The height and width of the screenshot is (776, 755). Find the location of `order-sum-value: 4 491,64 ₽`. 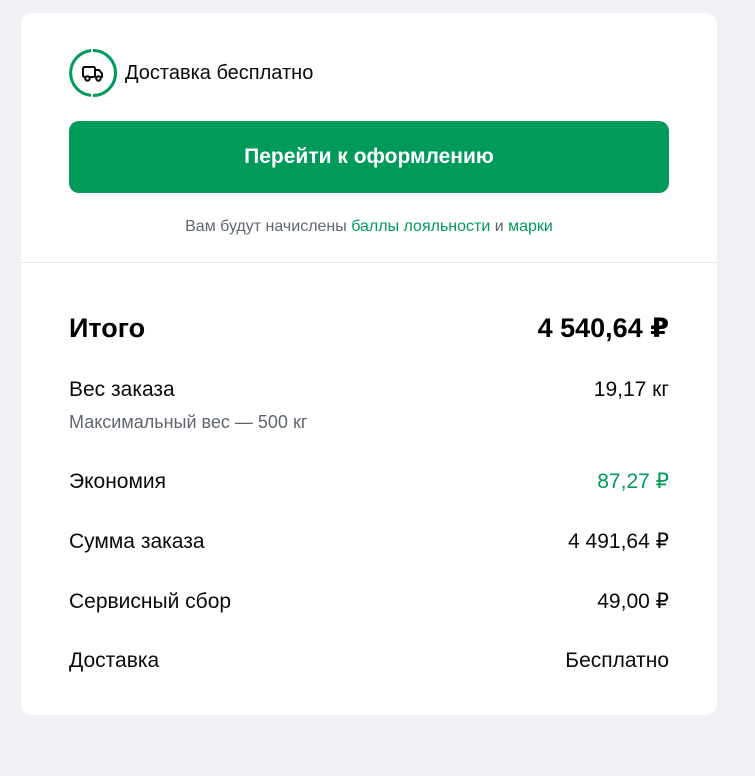

order-sum-value: 4 491,64 ₽ is located at coordinates (618, 541).